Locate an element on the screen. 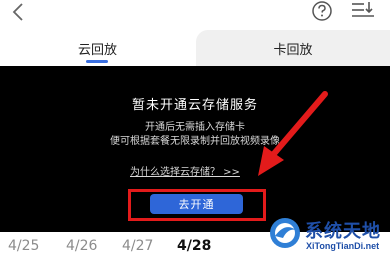 The width and height of the screenshot is (390, 260). red-arrow-annotation is located at coordinates (293, 133).